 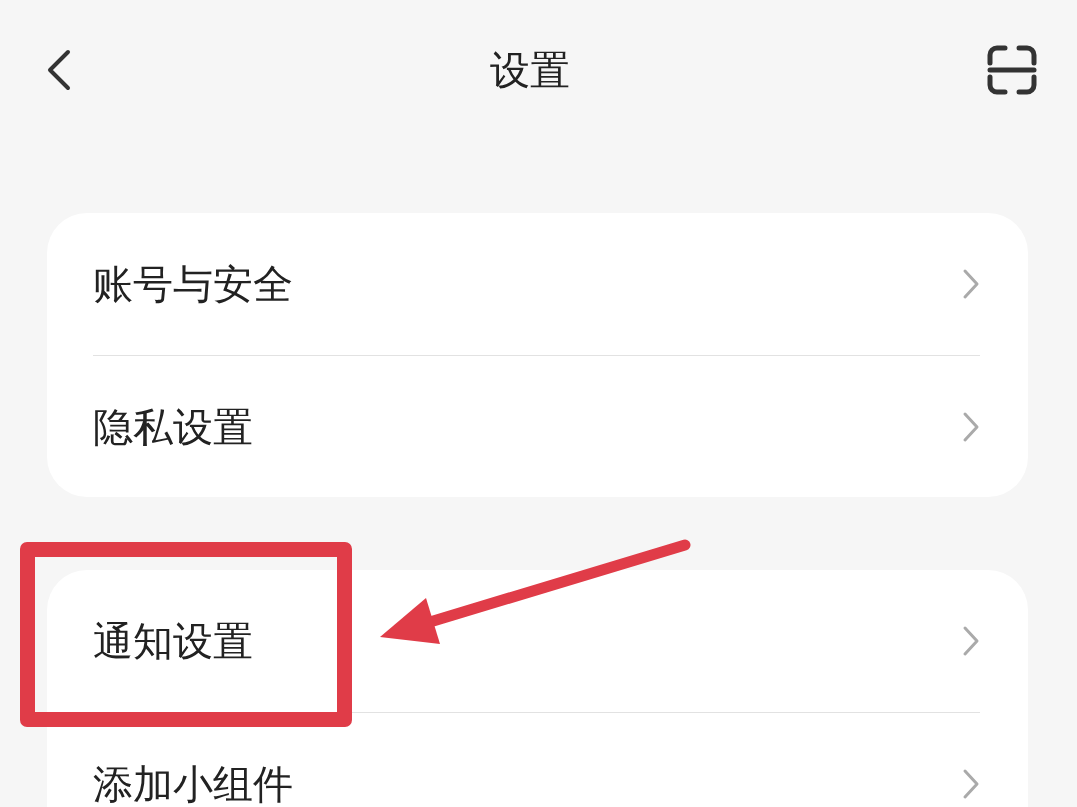 I want to click on settings-item: 通知设置, so click(x=536, y=641).